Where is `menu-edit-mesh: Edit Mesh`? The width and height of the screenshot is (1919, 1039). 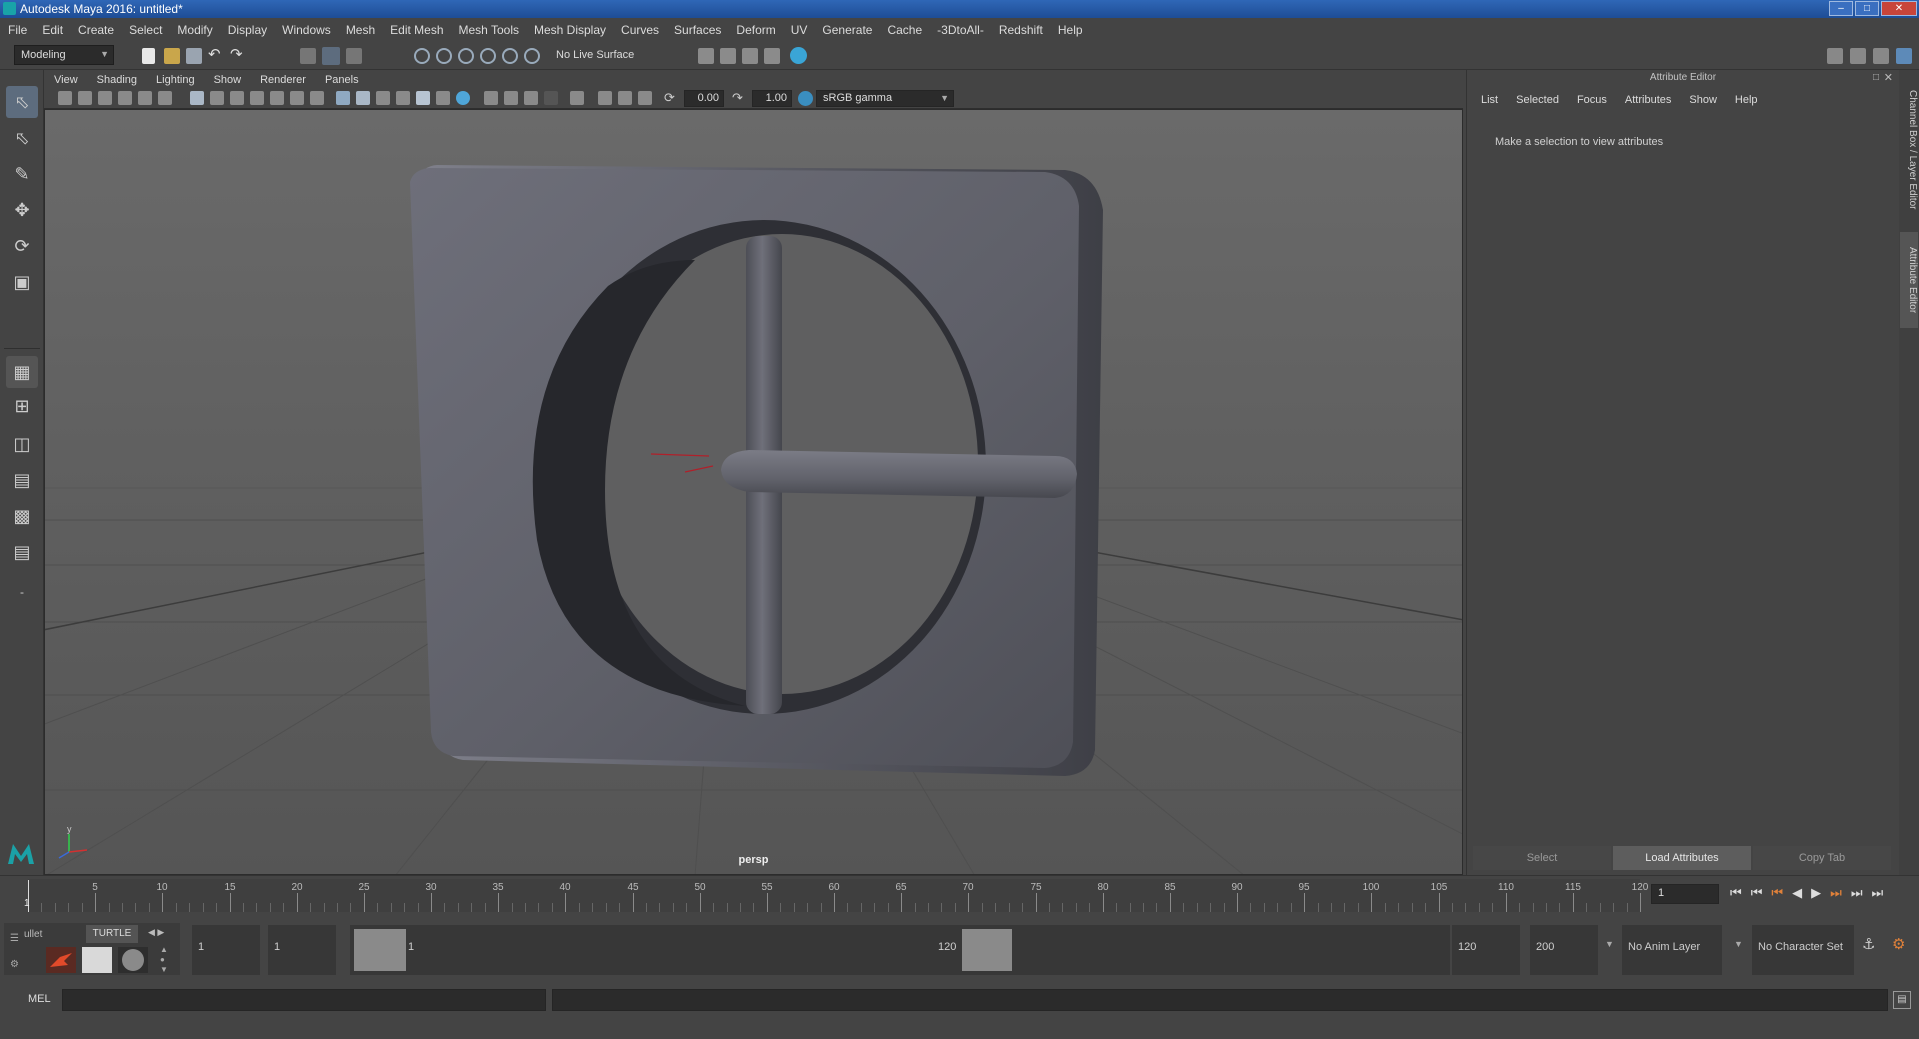 menu-edit-mesh: Edit Mesh is located at coordinates (416, 30).